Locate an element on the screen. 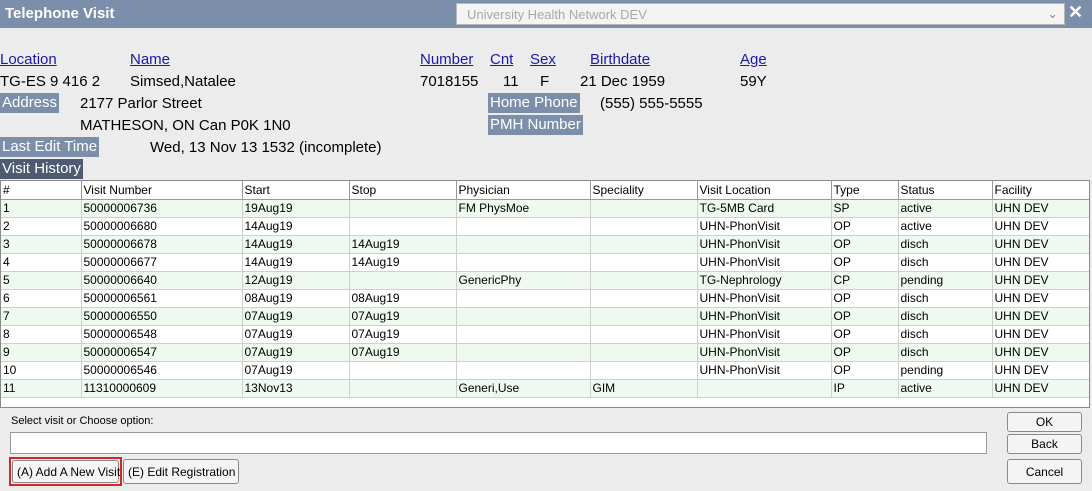 The height and width of the screenshot is (491, 1092). table-cell: 2 is located at coordinates (41, 226).